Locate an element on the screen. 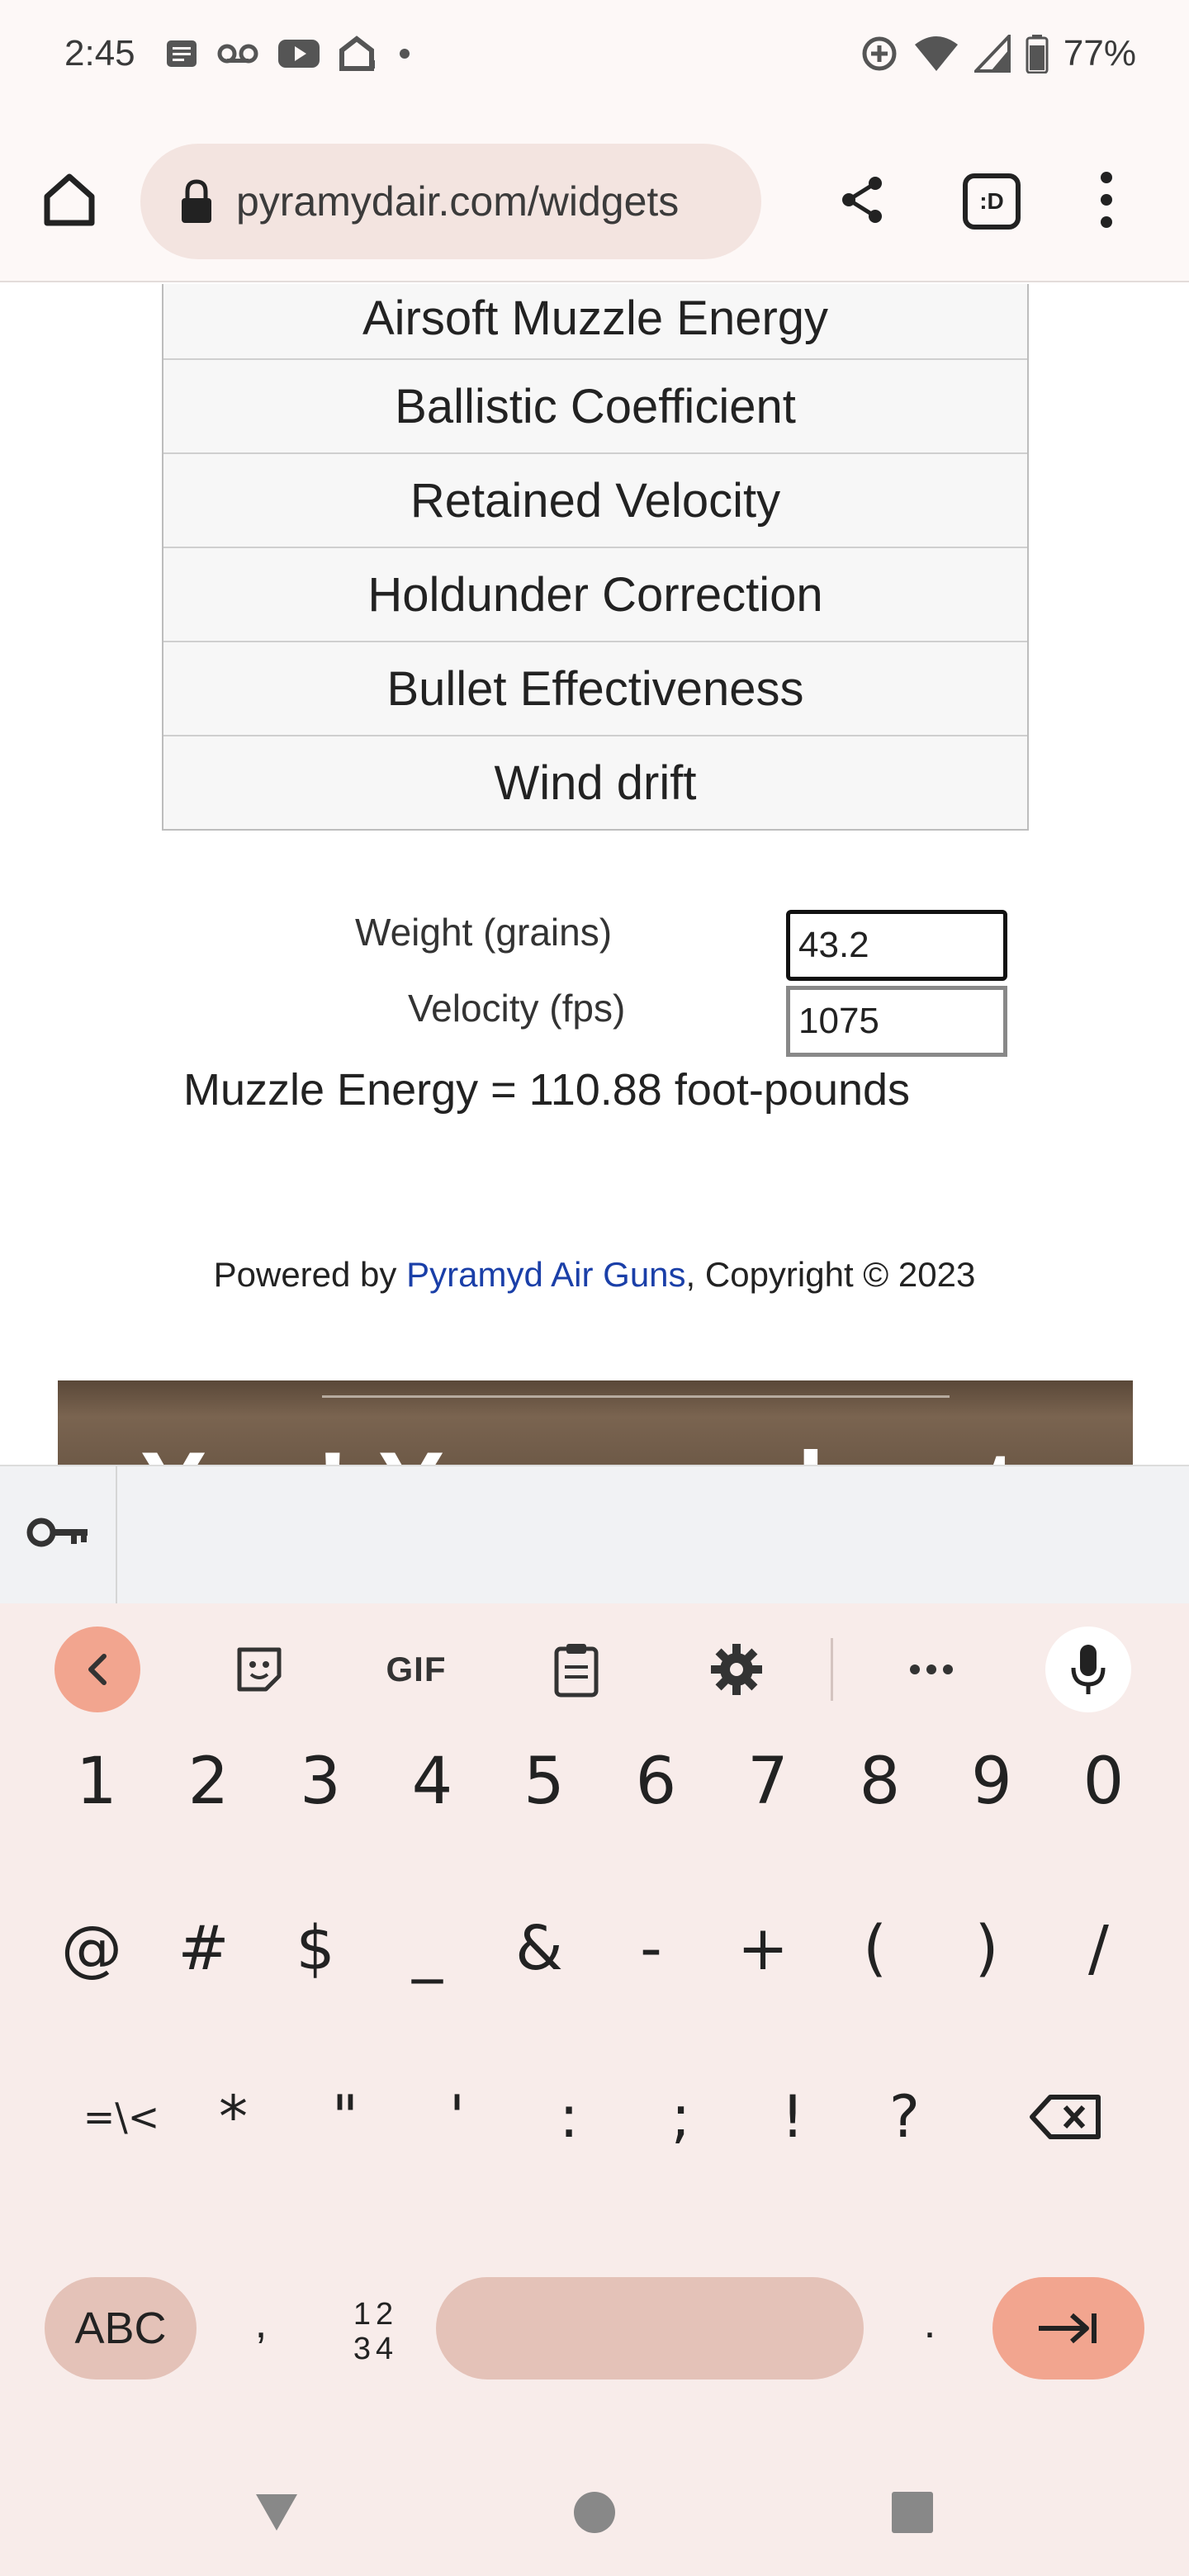 The image size is (1189, 2576). footer-prefix: Powered by is located at coordinates (310, 1274).